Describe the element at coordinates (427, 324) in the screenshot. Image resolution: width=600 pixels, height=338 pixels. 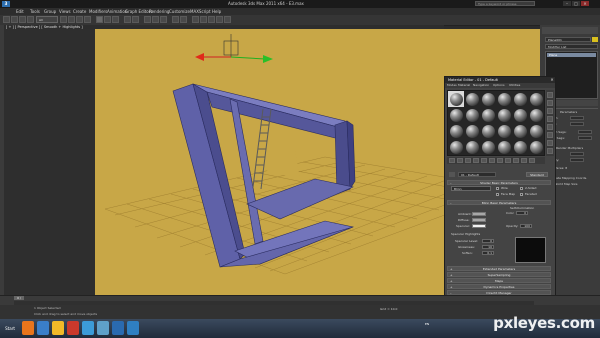
I see `language-indicator: EN` at that location.